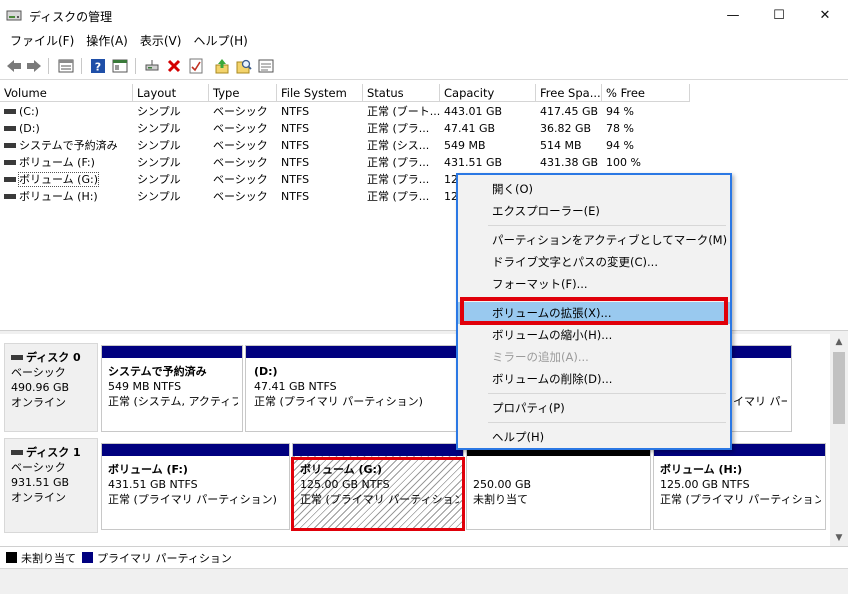  Describe the element at coordinates (66, 93) in the screenshot. I see `column-header-volume: Volume` at that location.